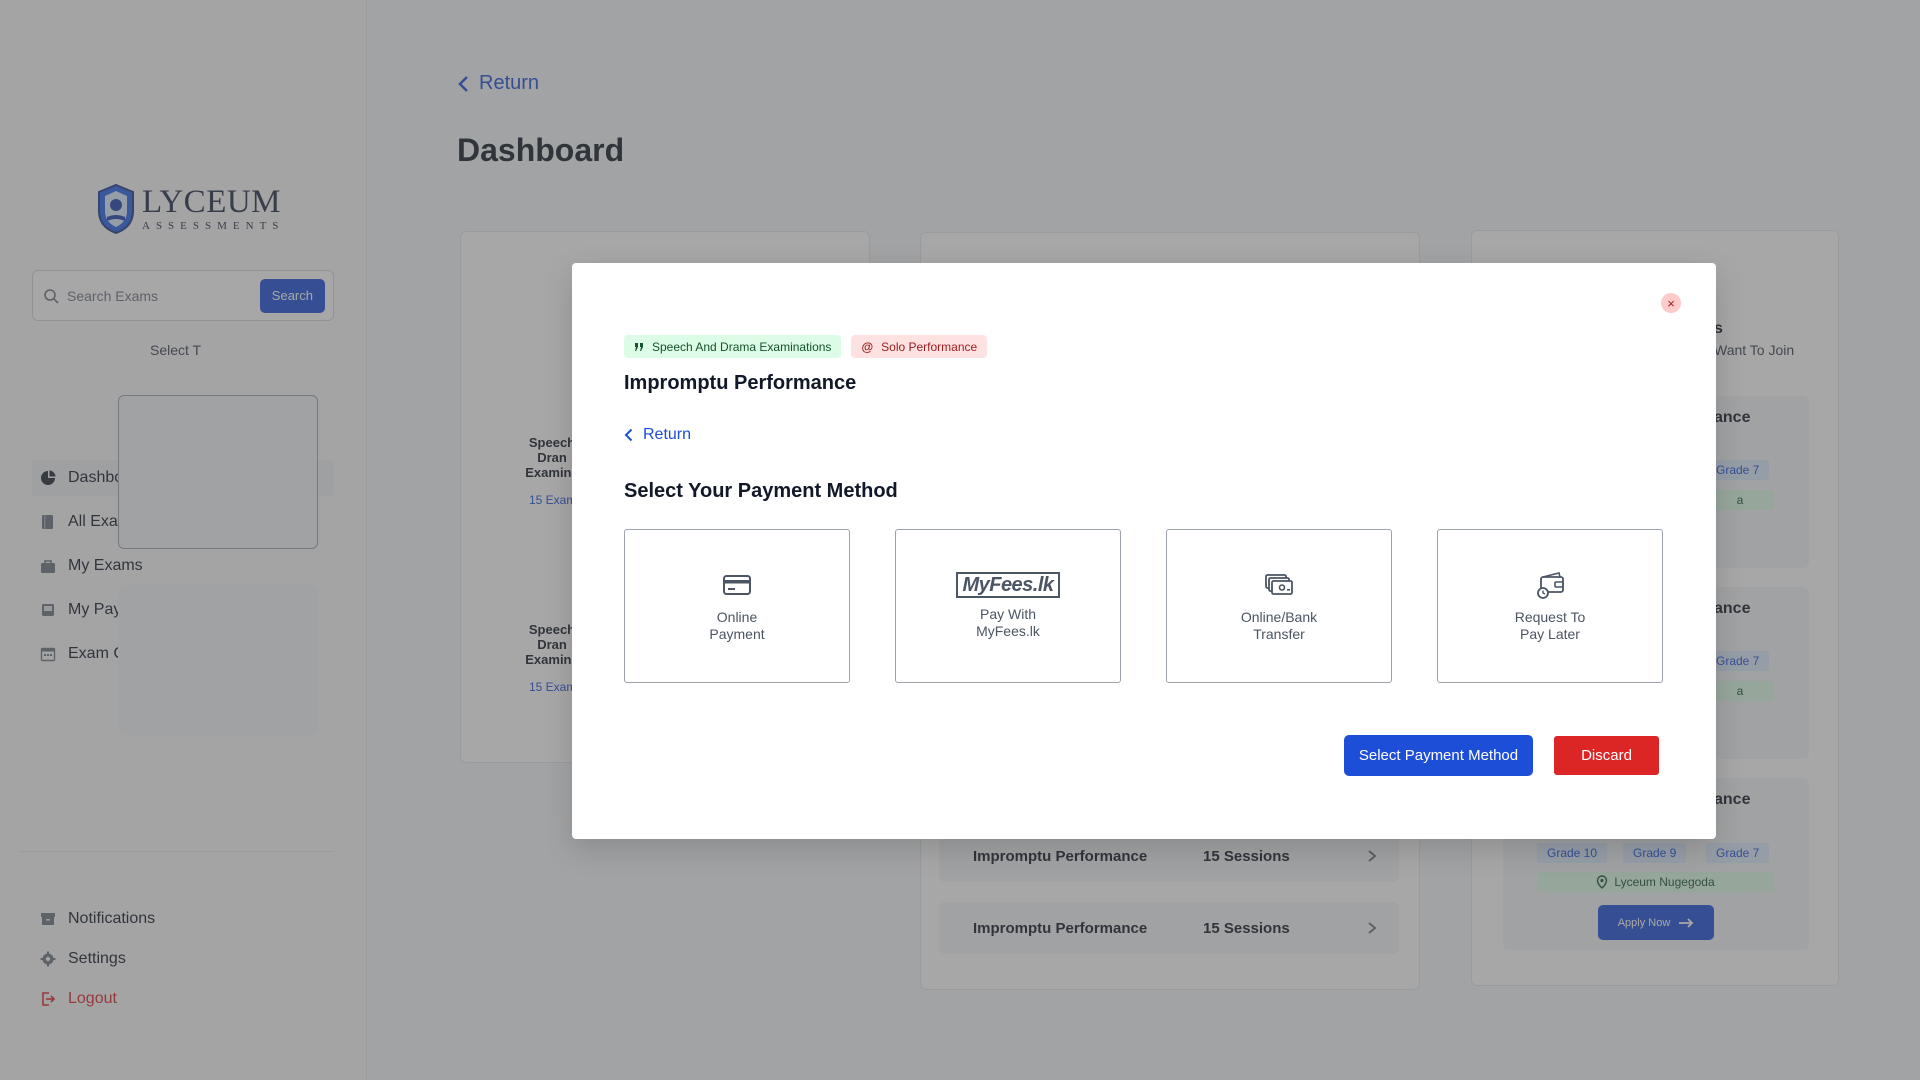 This screenshot has height=1080, width=1920. Describe the element at coordinates (737, 585) in the screenshot. I see `credit-card-icon` at that location.